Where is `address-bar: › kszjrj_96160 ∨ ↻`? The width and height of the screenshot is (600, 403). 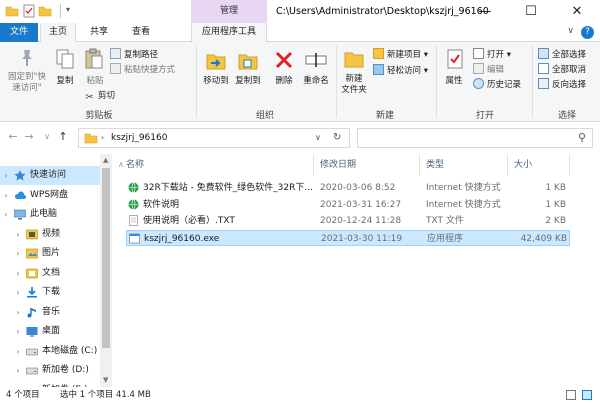
address-bar: › kszjrj_96160 ∨ ↻ is located at coordinates (214, 138).